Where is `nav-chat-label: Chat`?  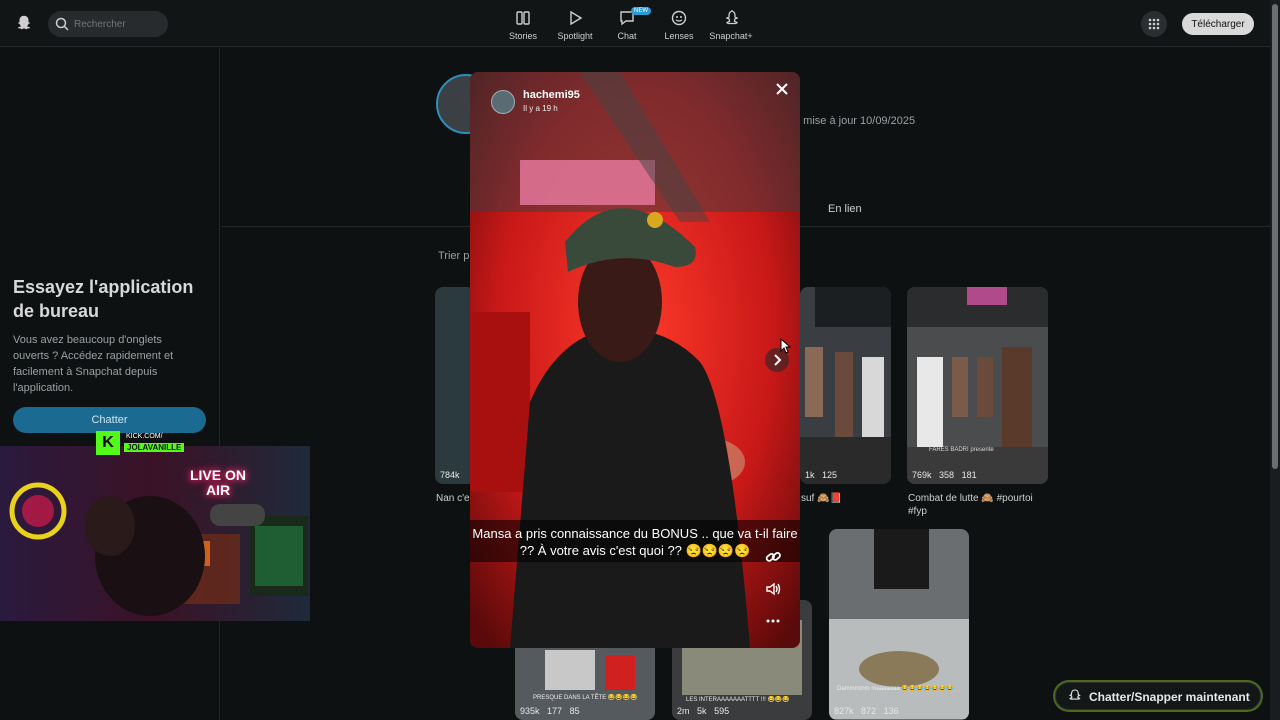 nav-chat-label: Chat is located at coordinates (627, 36).